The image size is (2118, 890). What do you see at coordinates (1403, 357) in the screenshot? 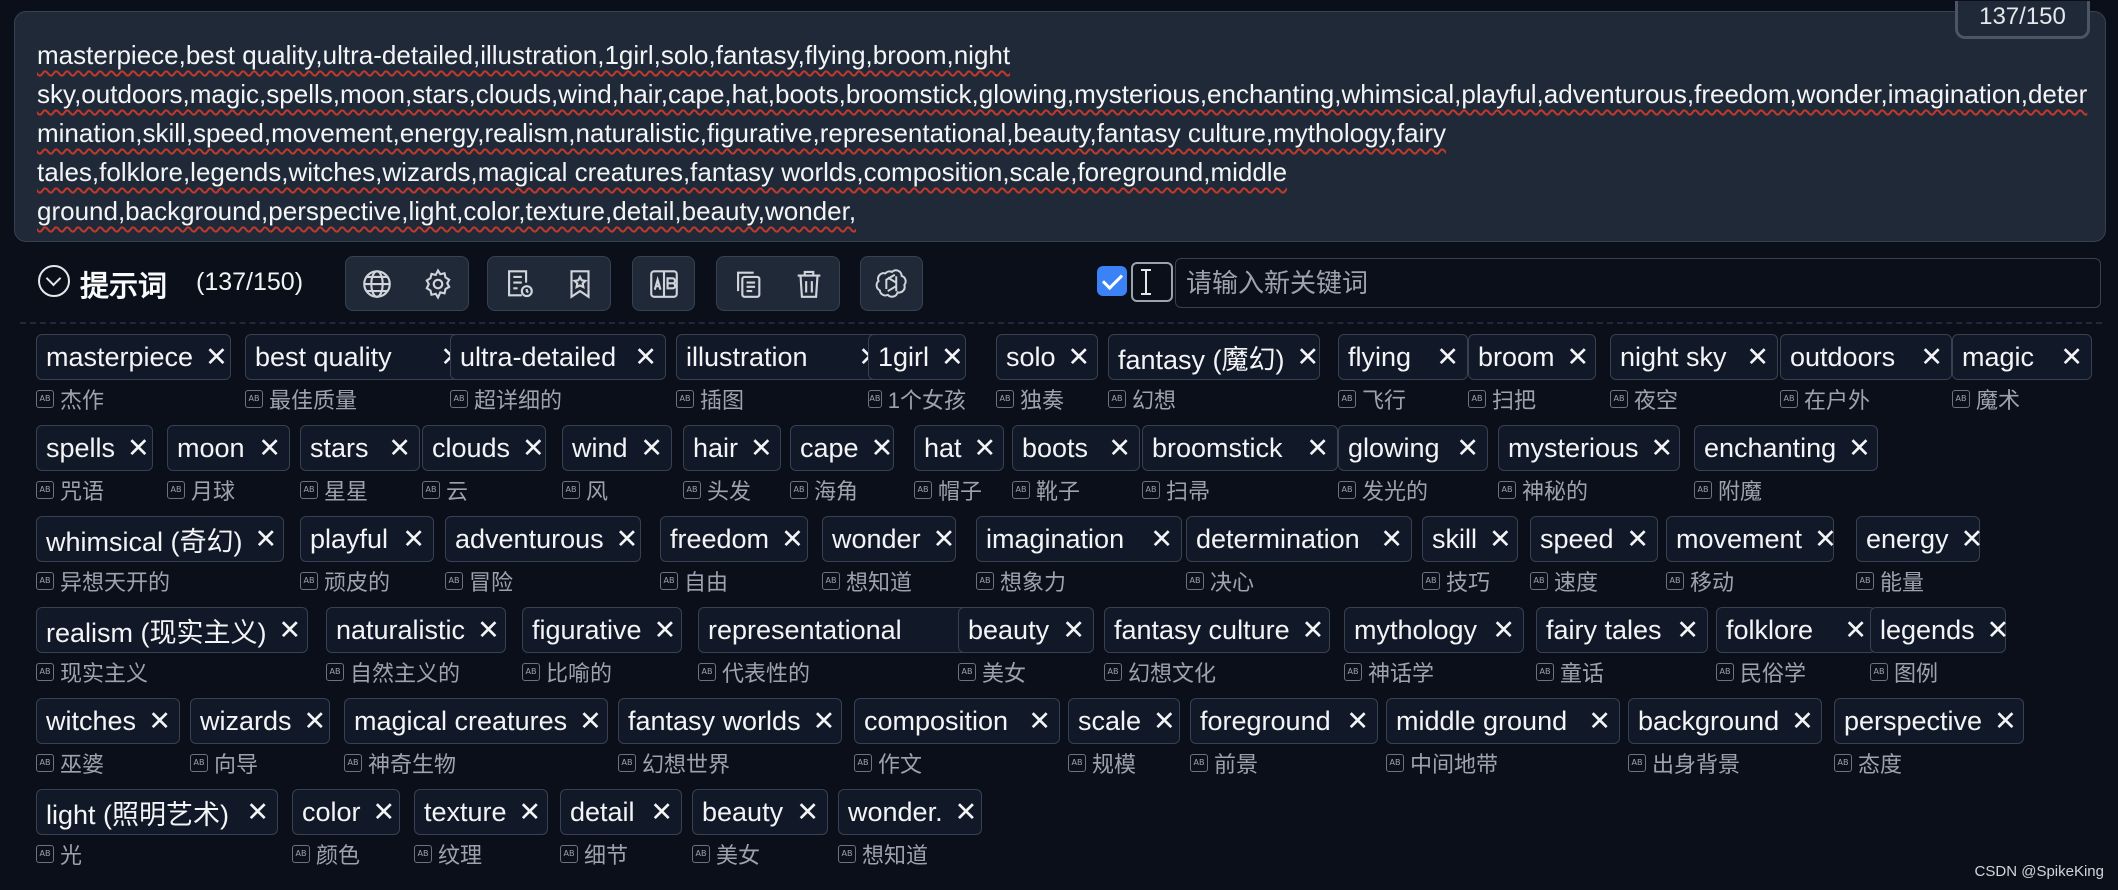
I see `tag-chip: flying ✕` at bounding box center [1403, 357].